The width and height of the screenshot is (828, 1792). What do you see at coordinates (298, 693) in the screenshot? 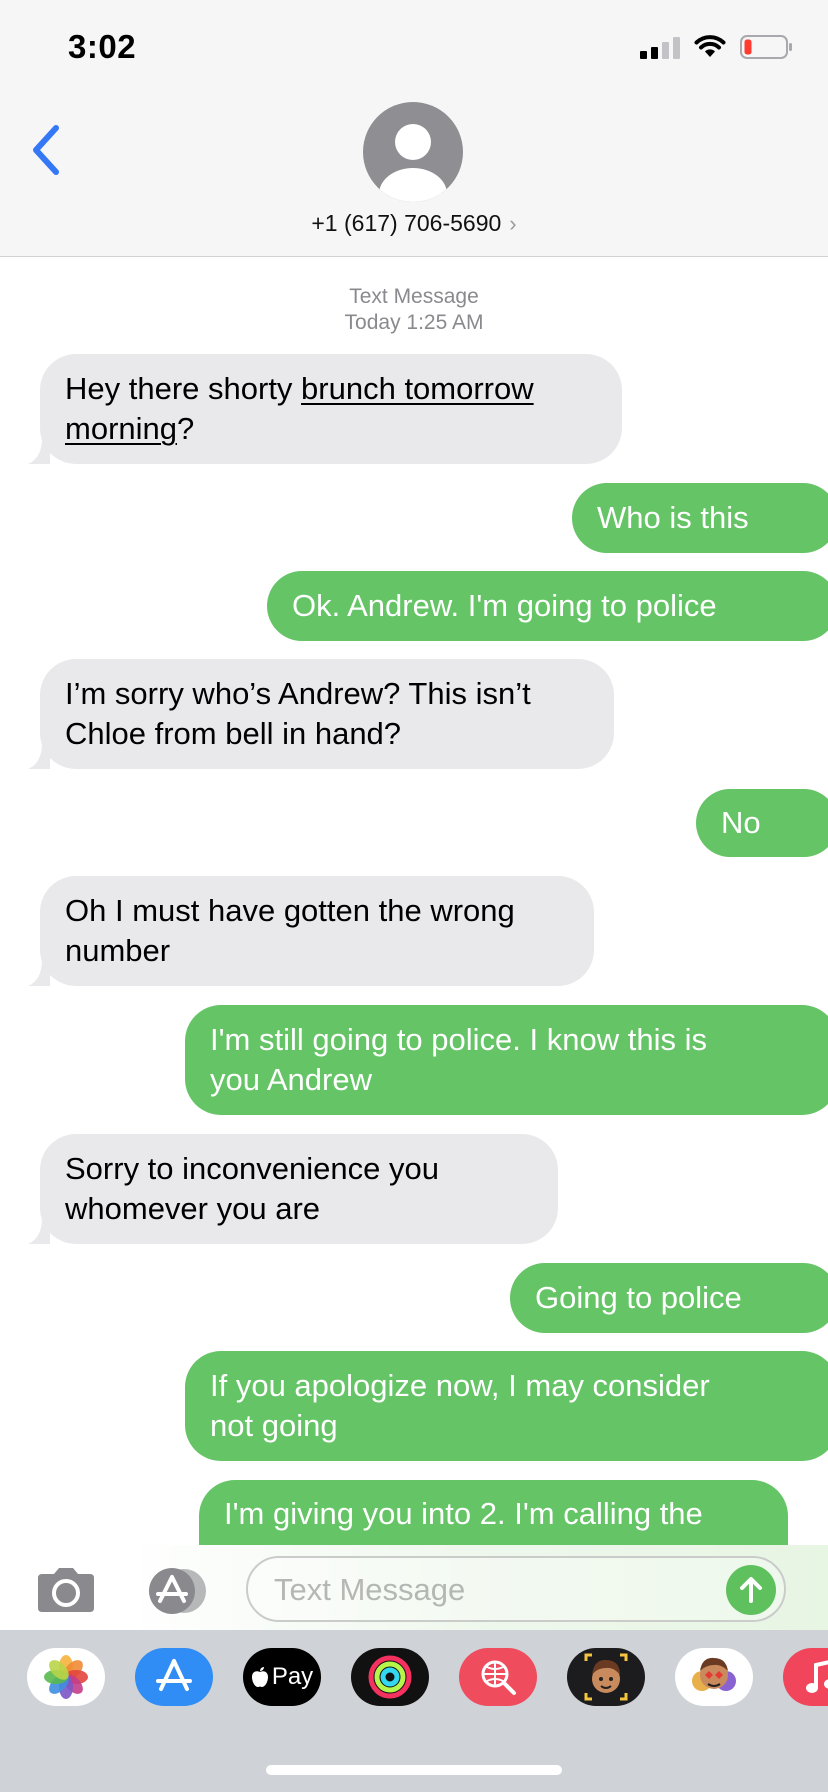
I see `message-text-line: I’m sorry who’s Andrew? This isn’t` at bounding box center [298, 693].